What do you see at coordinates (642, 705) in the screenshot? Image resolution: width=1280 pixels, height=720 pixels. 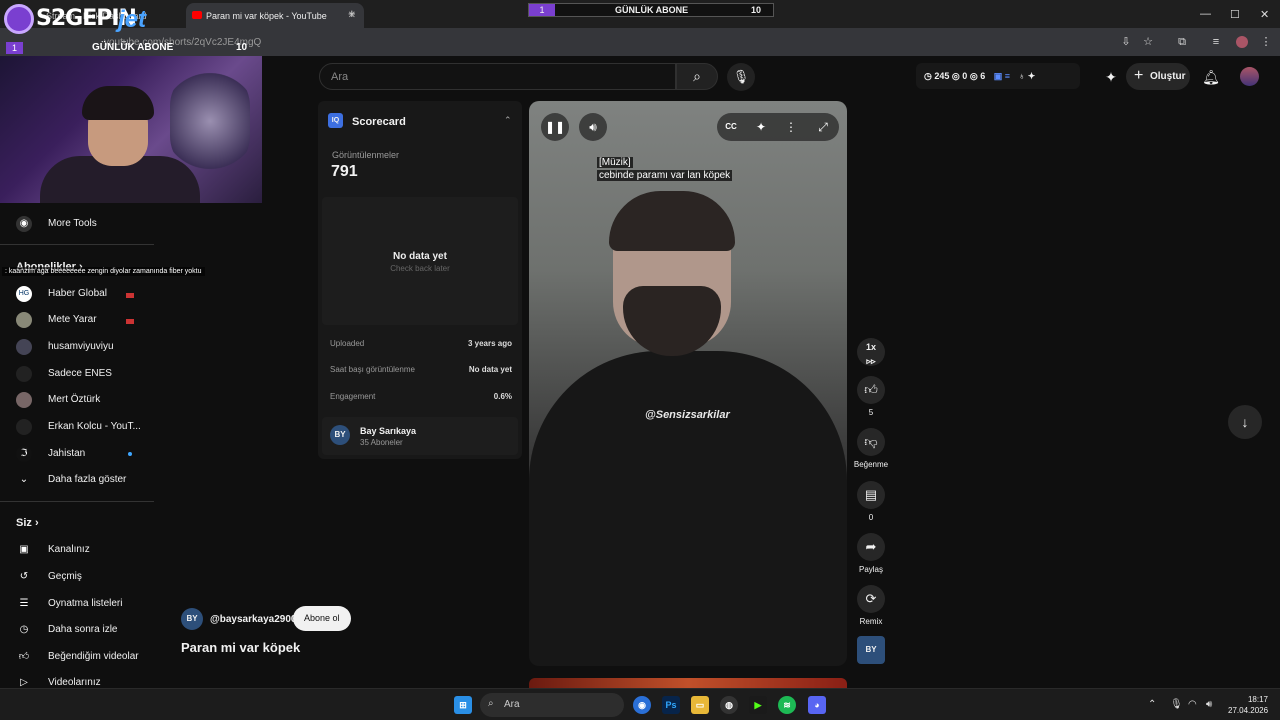 I see `chrome-icon: ◉` at bounding box center [642, 705].